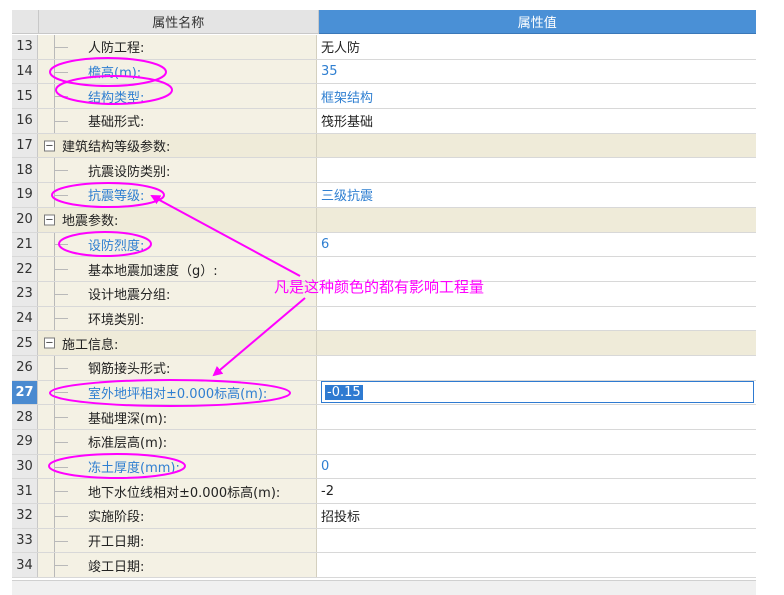  I want to click on property-value-cell: -2, so click(536, 491).